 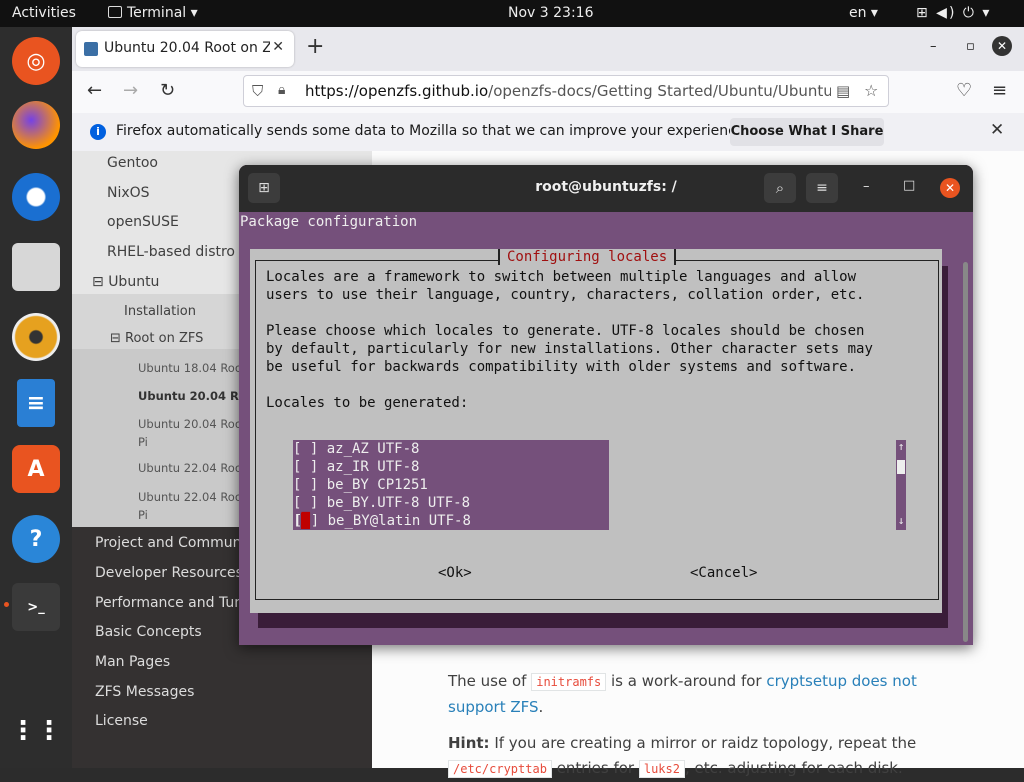 I want to click on terminal-minimize-button: –, so click(x=866, y=186).